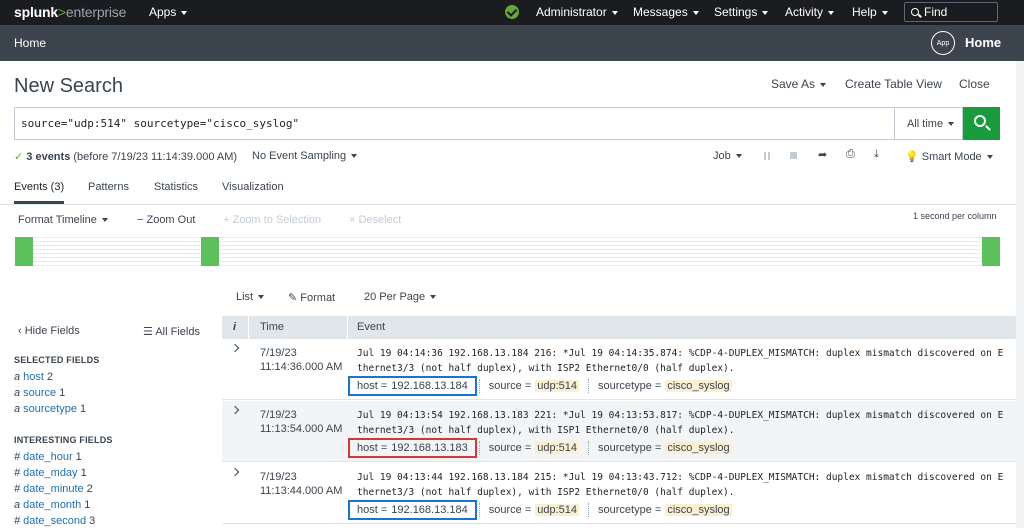 The image size is (1024, 528). I want to click on find-input, so click(959, 12).